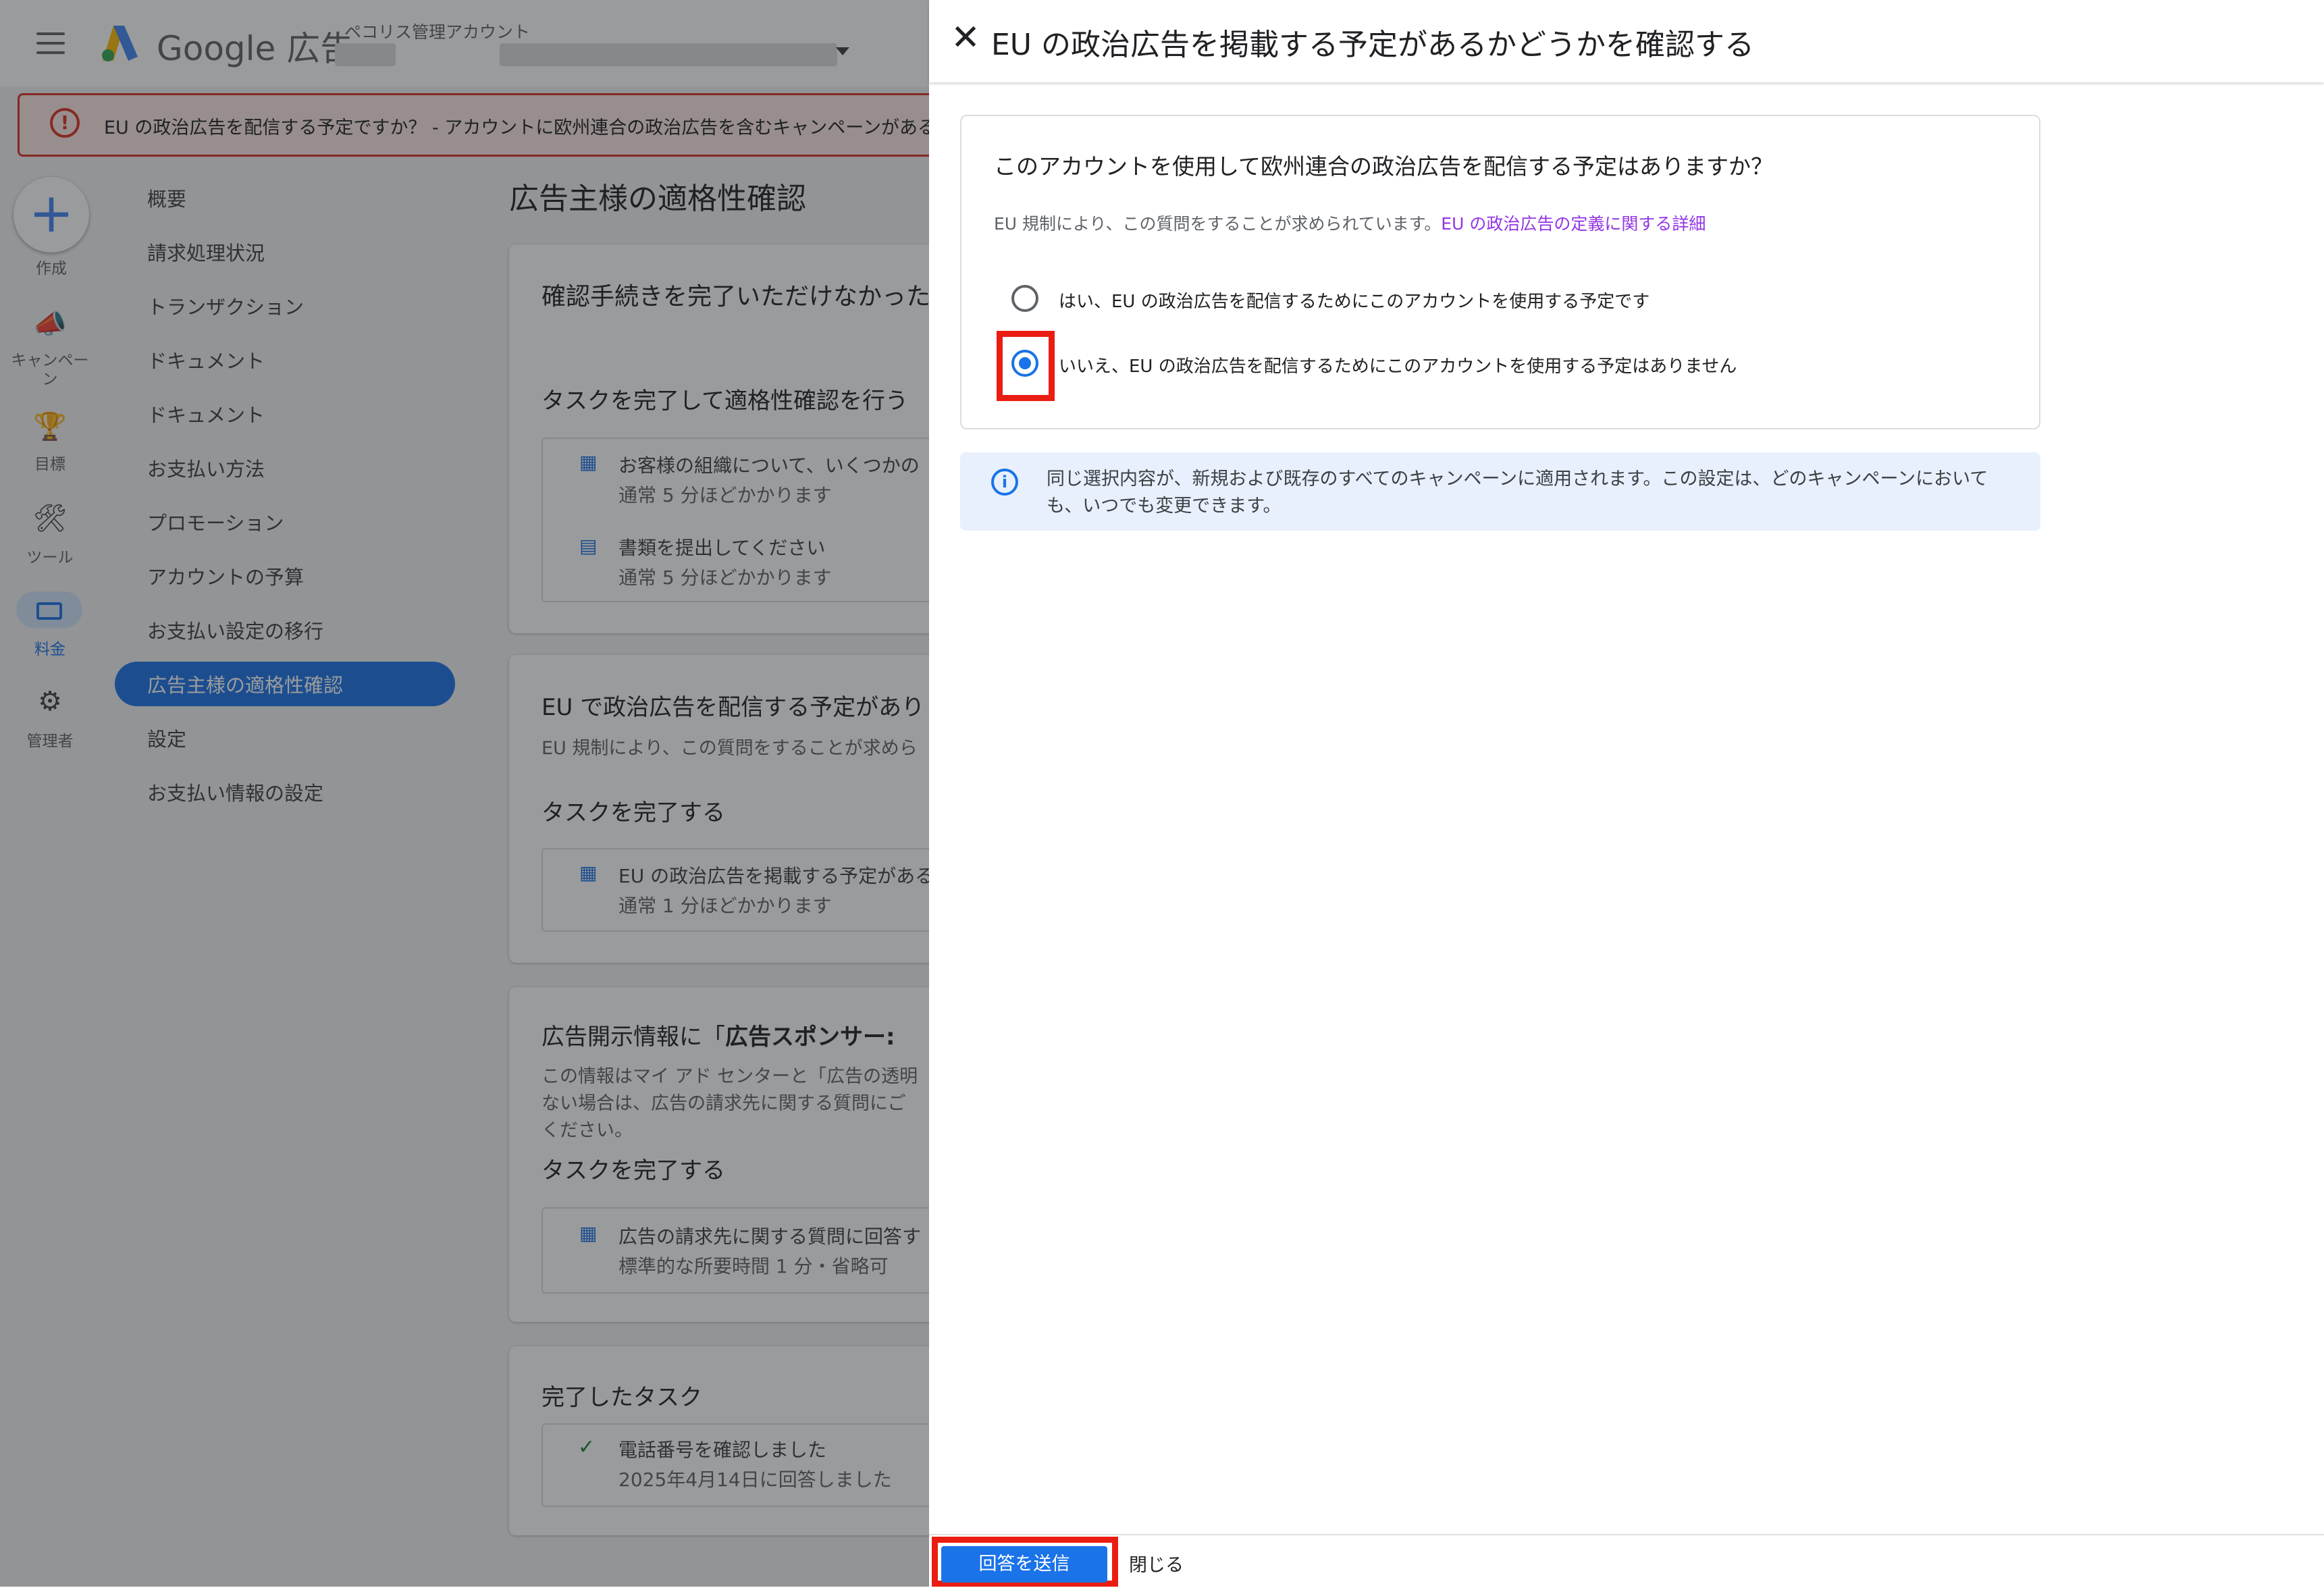 This screenshot has width=2324, height=1588. What do you see at coordinates (1384, 166) in the screenshot?
I see `question-title: このアカウントを使用して欧州連合の政治広告を配信する予定はありますか？` at bounding box center [1384, 166].